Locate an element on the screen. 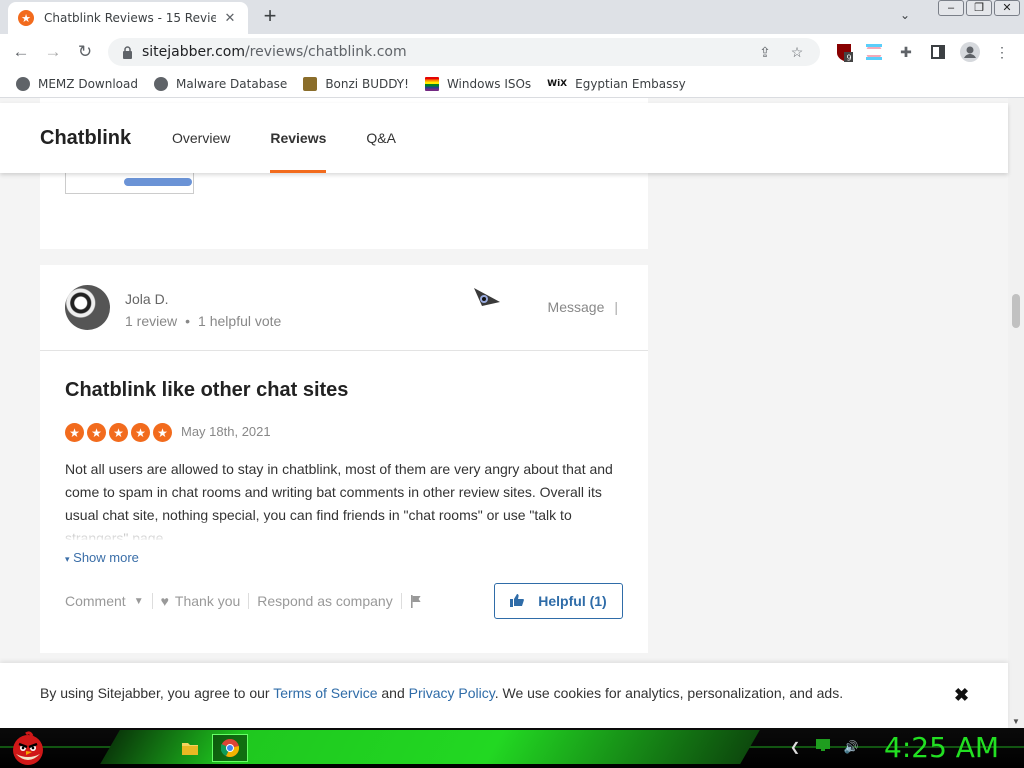  taskbar: ❮ 🔊 4:25 AM is located at coordinates (512, 748).